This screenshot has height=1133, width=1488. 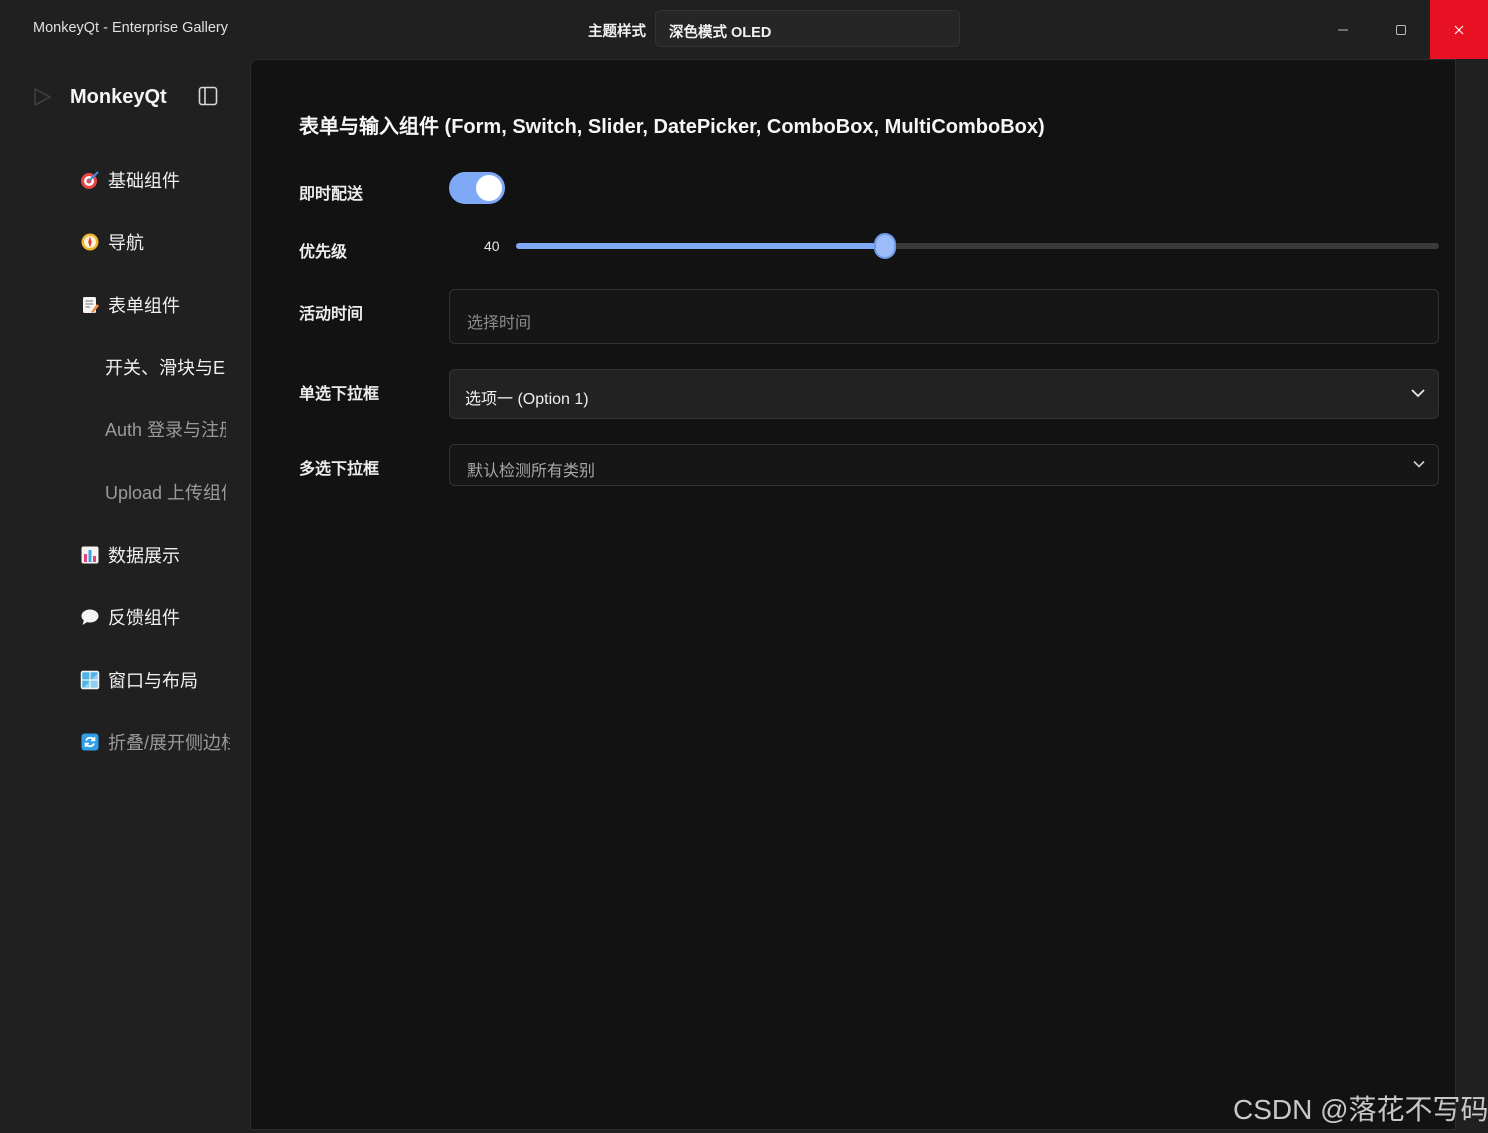 What do you see at coordinates (91, 305) in the screenshot?
I see `memo-icon` at bounding box center [91, 305].